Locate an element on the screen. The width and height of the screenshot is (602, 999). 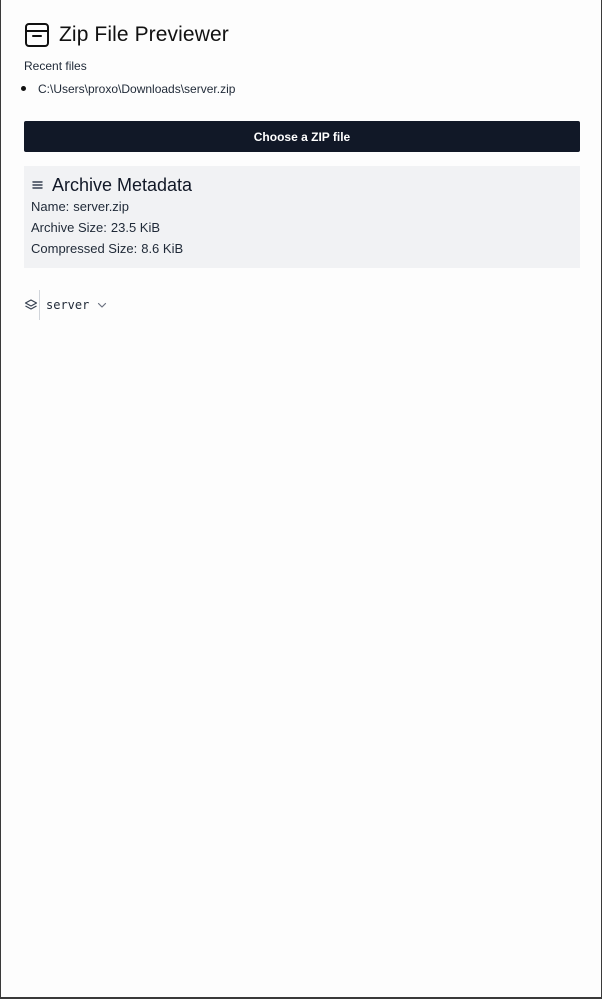
metadata-compressed-size-value: 8.6 KiB is located at coordinates (162, 248).